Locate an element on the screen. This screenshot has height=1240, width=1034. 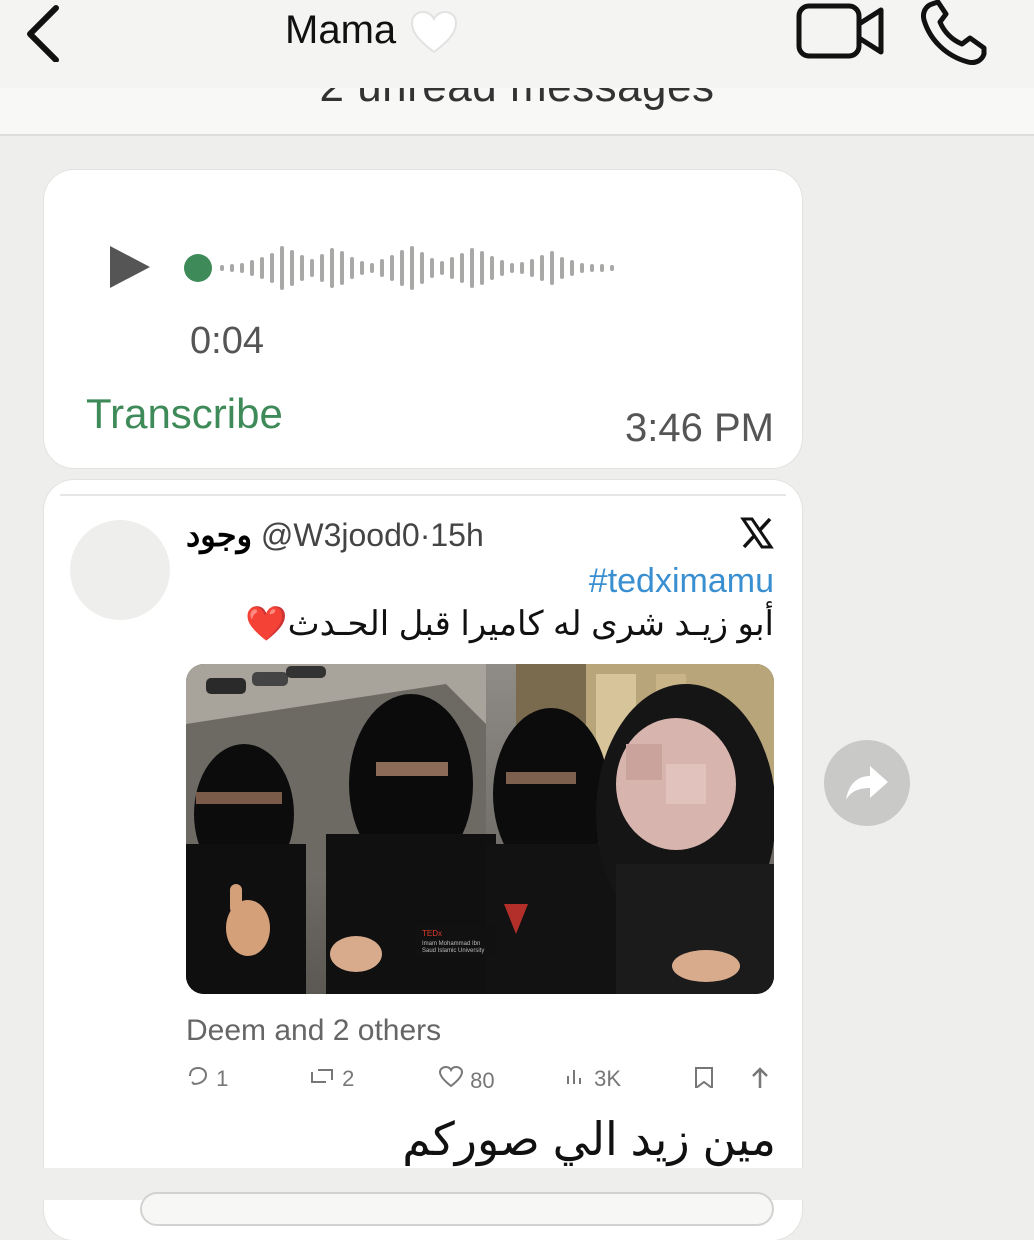
share-icon is located at coordinates (760, 1077).